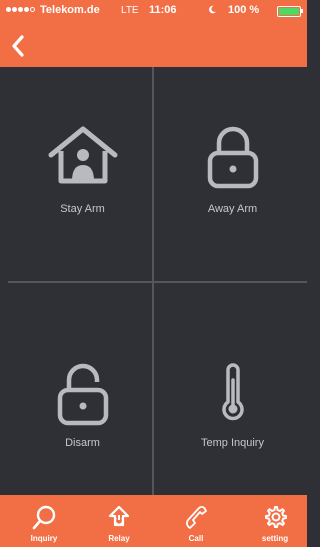  Describe the element at coordinates (232, 209) in the screenshot. I see `tile-label: Away Arm` at that location.